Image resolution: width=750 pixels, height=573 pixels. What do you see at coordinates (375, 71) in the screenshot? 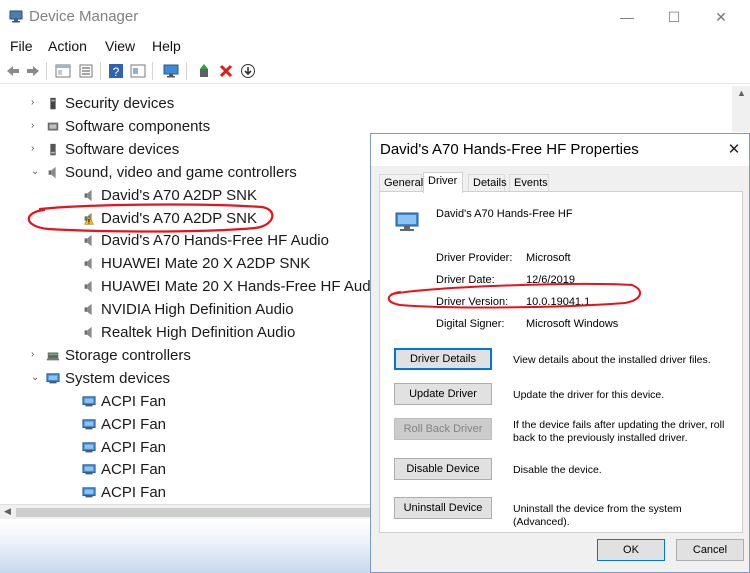
I see `toolbar: ?` at bounding box center [375, 71].